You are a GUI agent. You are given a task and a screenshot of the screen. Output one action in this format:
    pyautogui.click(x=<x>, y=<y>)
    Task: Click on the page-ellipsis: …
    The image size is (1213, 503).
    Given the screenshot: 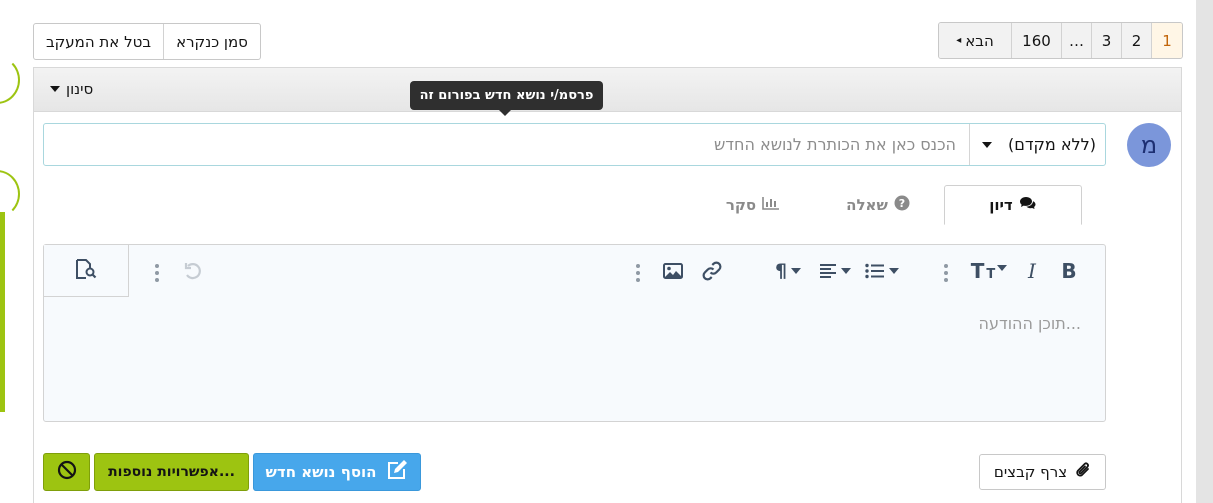 What is the action you would take?
    pyautogui.click(x=1076, y=40)
    